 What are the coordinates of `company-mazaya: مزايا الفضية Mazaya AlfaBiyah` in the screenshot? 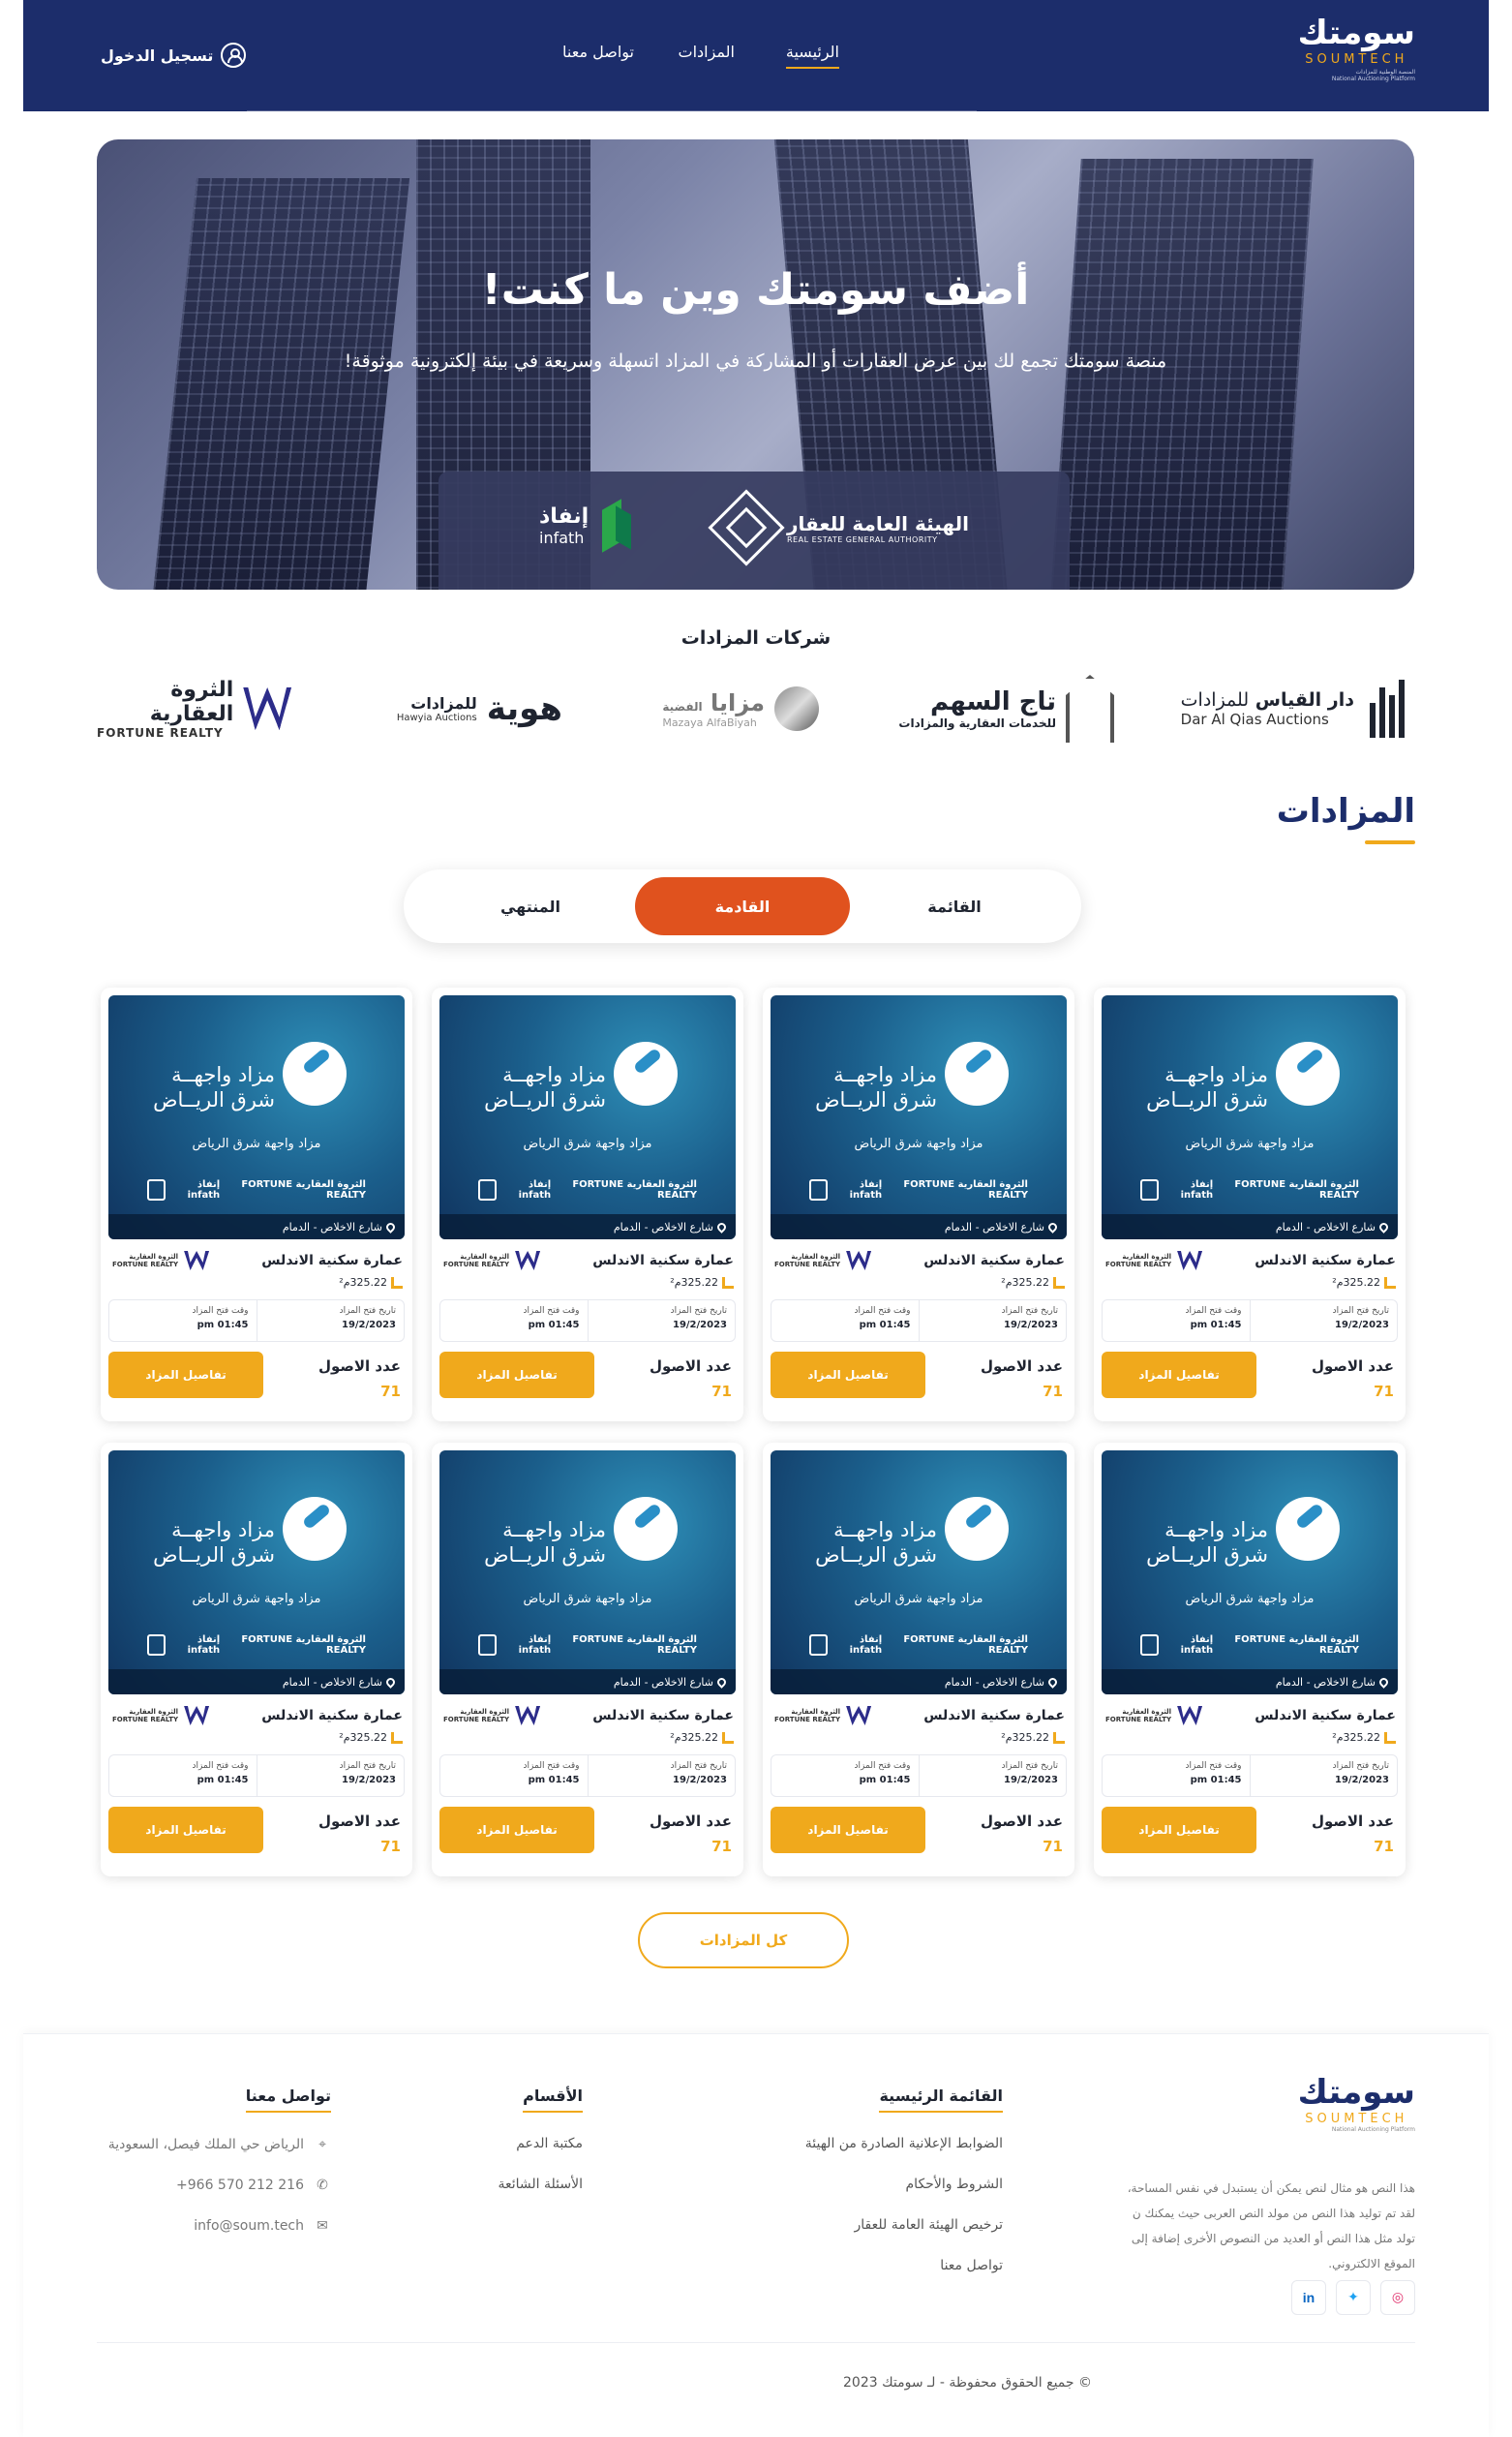 It's located at (740, 708).